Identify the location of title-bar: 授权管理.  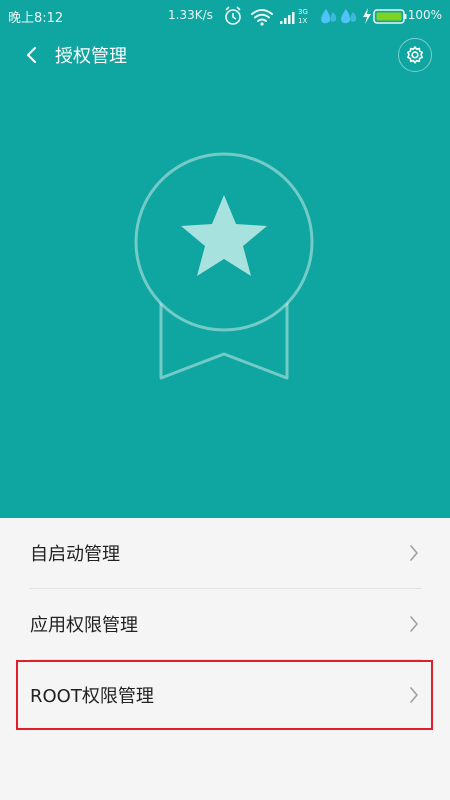
(225, 55).